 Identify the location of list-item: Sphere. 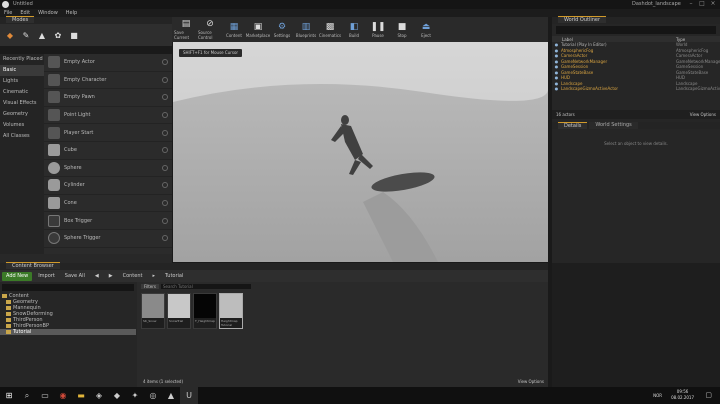
(108, 169).